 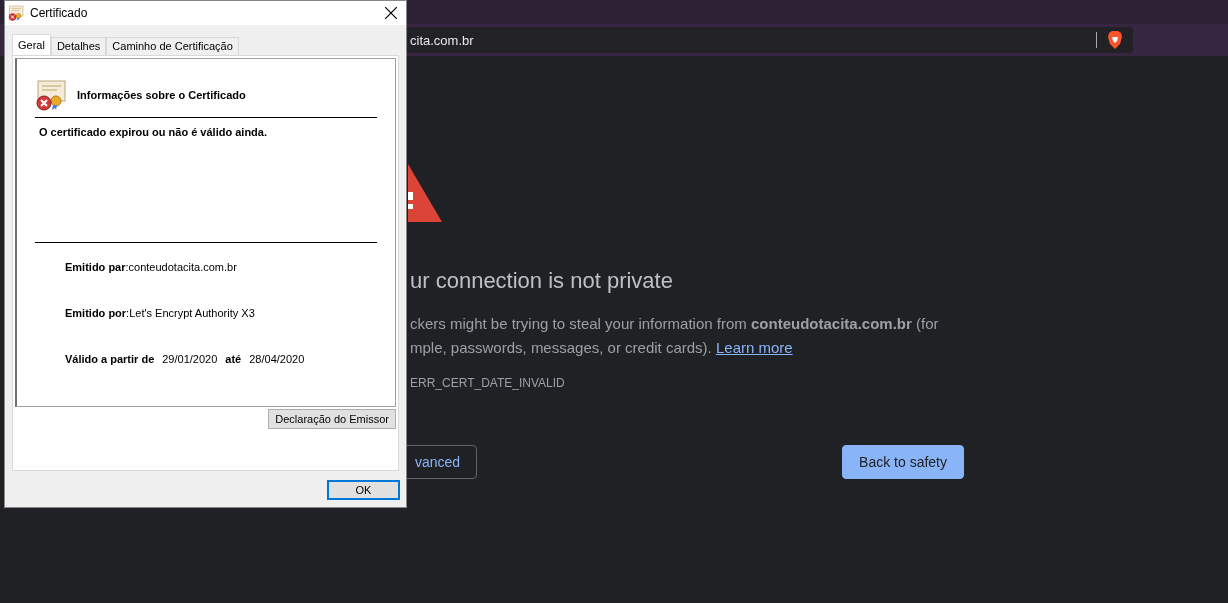 I want to click on field-label: Válido a partir de, so click(x=110, y=359).